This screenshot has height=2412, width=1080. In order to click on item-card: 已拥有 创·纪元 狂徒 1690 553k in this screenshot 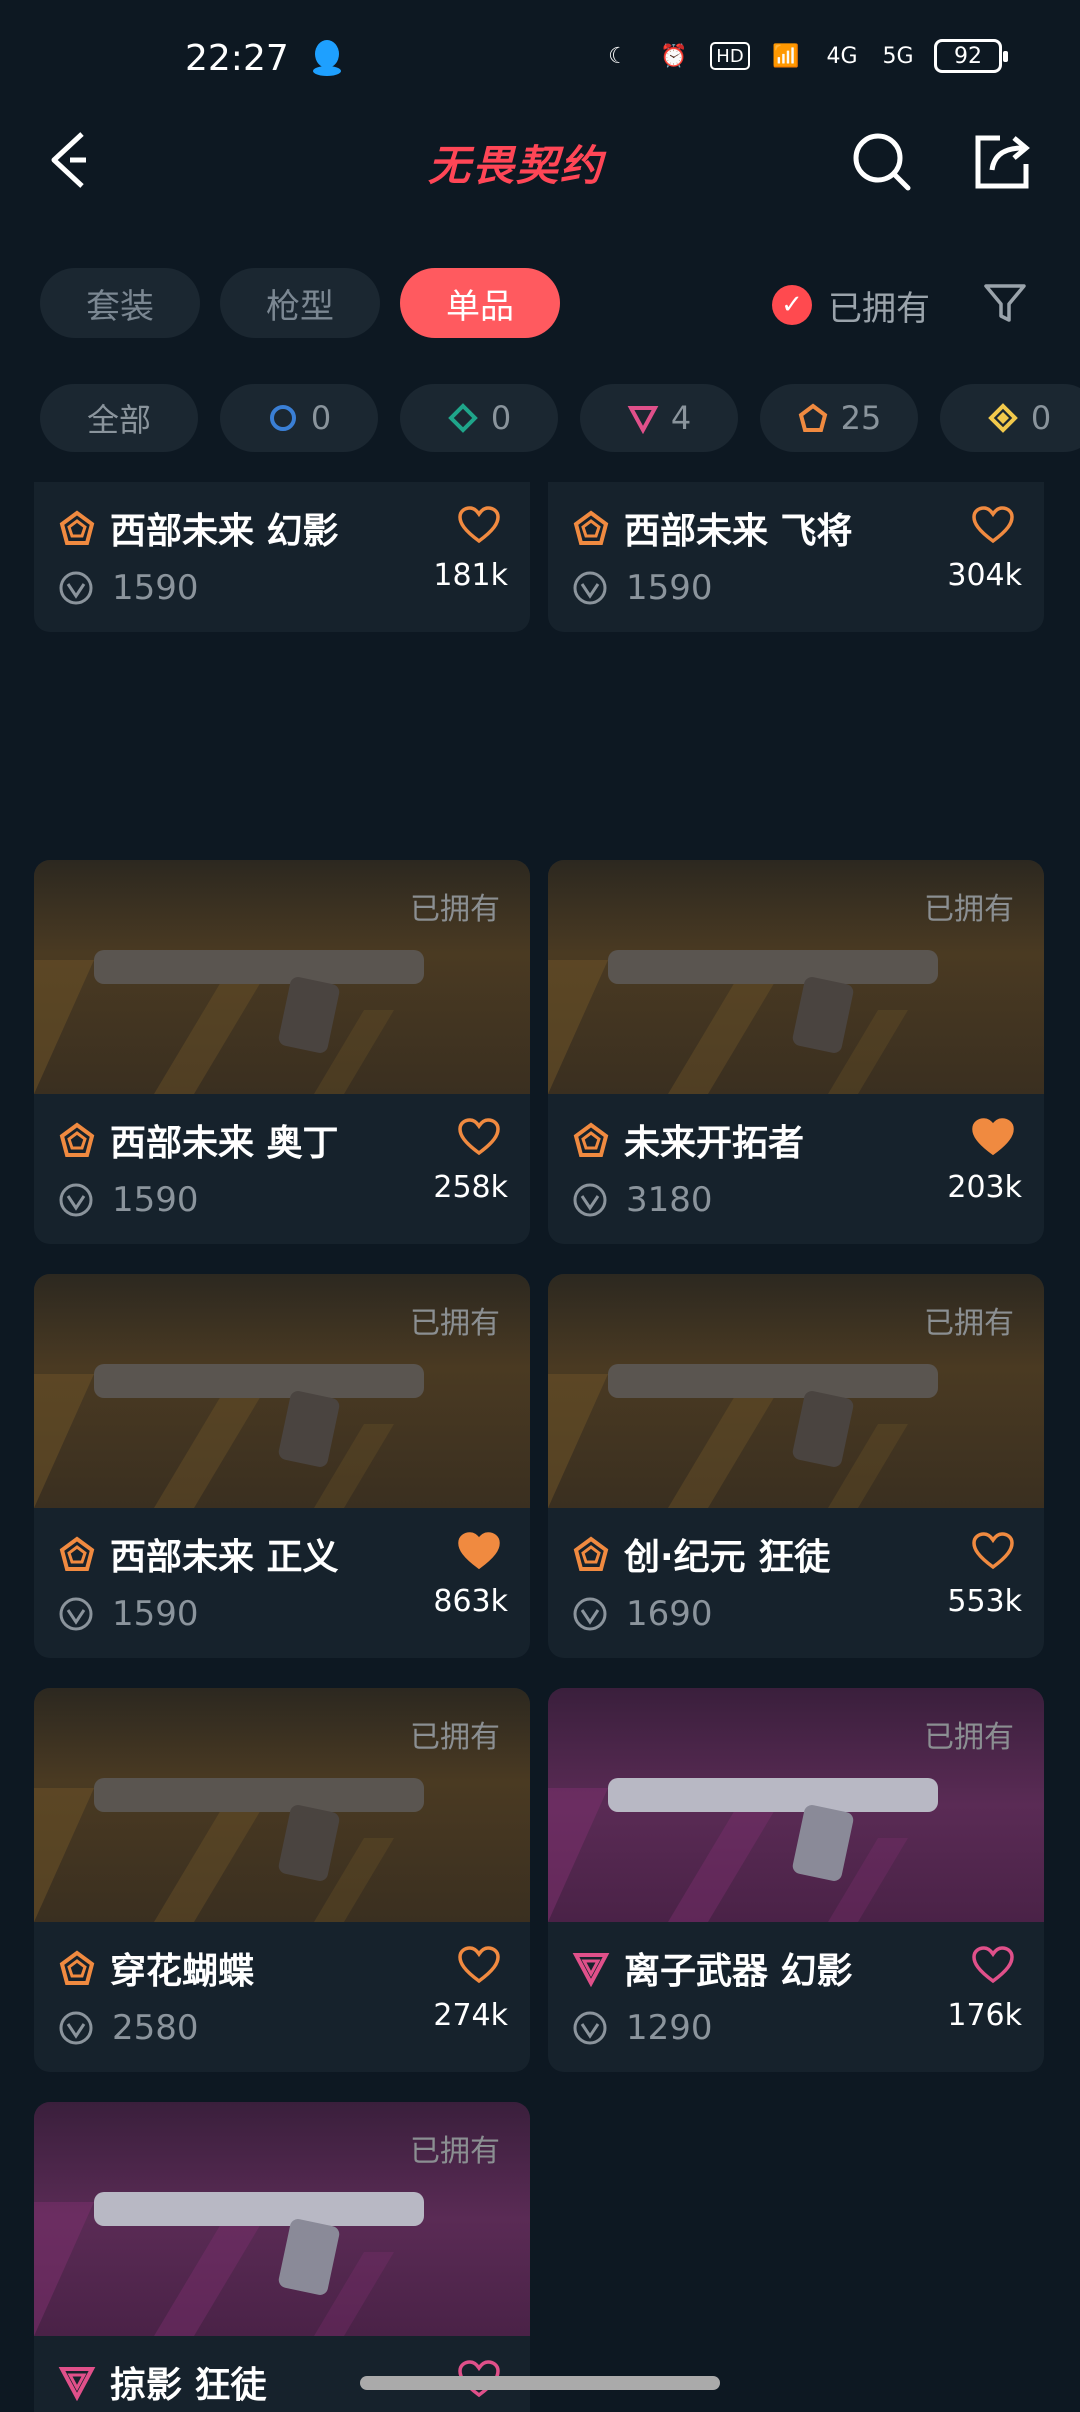, I will do `click(796, 1466)`.